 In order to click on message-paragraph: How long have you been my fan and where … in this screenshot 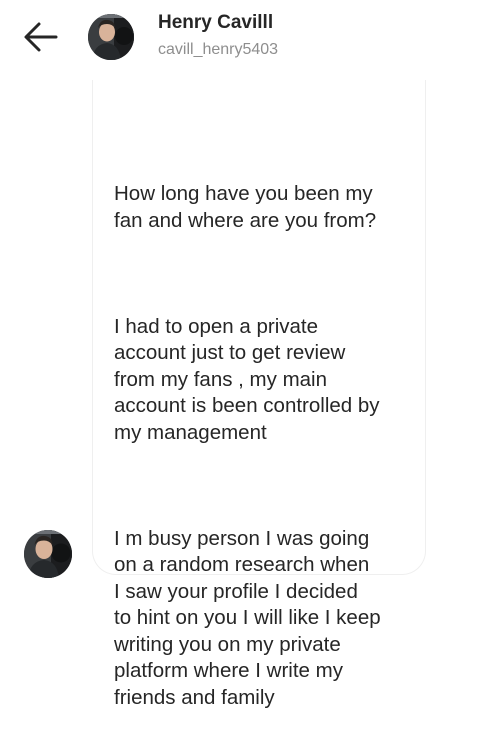, I will do `click(245, 207)`.